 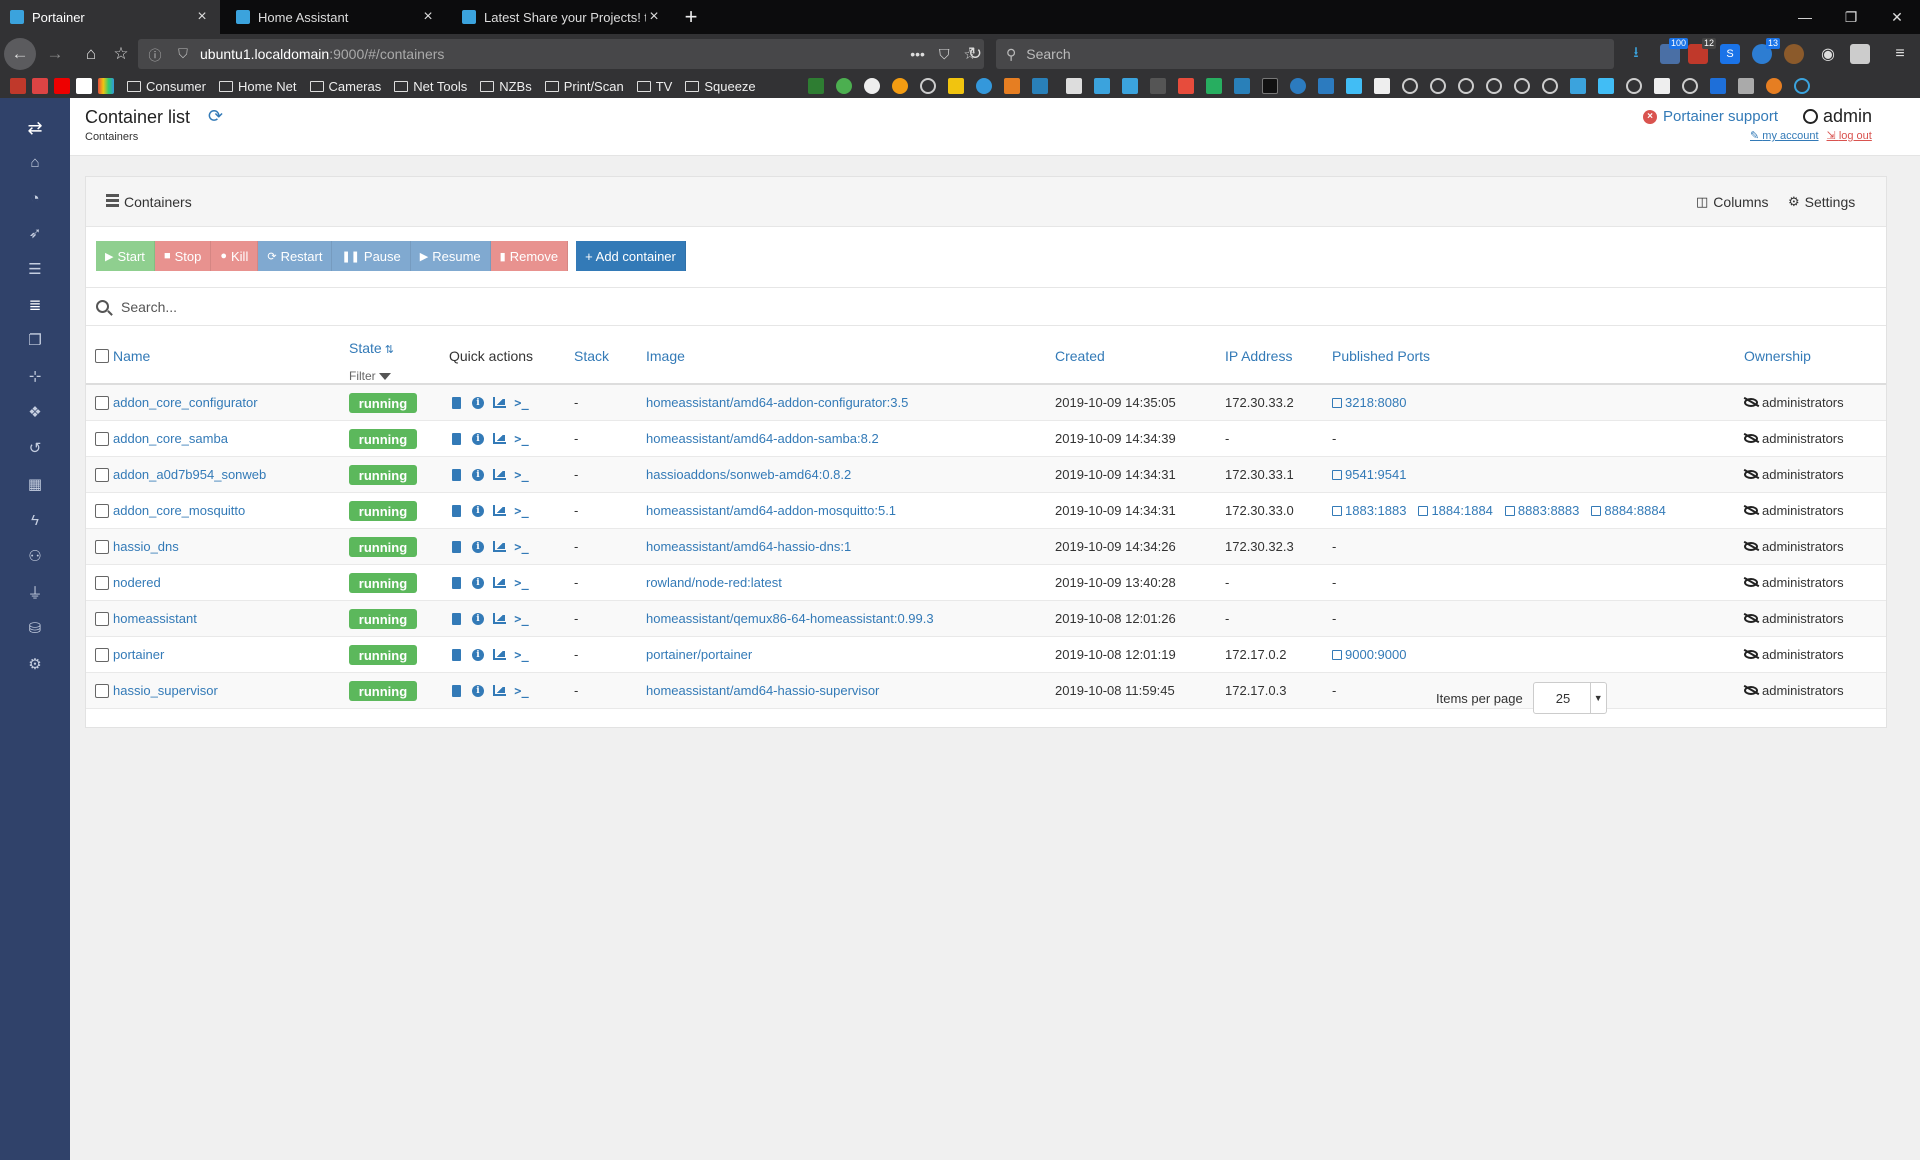 What do you see at coordinates (189, 474) in the screenshot?
I see `container-name-link: addon_a0d7b954_sonweb` at bounding box center [189, 474].